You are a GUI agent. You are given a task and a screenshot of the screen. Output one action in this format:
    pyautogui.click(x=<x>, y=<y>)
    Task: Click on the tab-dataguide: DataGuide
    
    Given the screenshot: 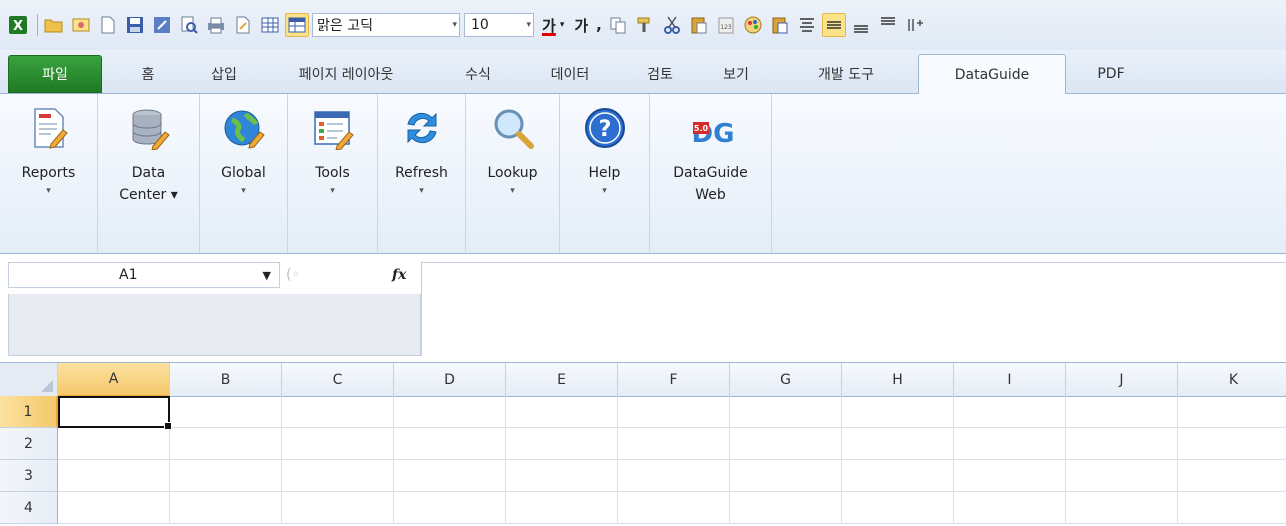 What is the action you would take?
    pyautogui.click(x=992, y=74)
    